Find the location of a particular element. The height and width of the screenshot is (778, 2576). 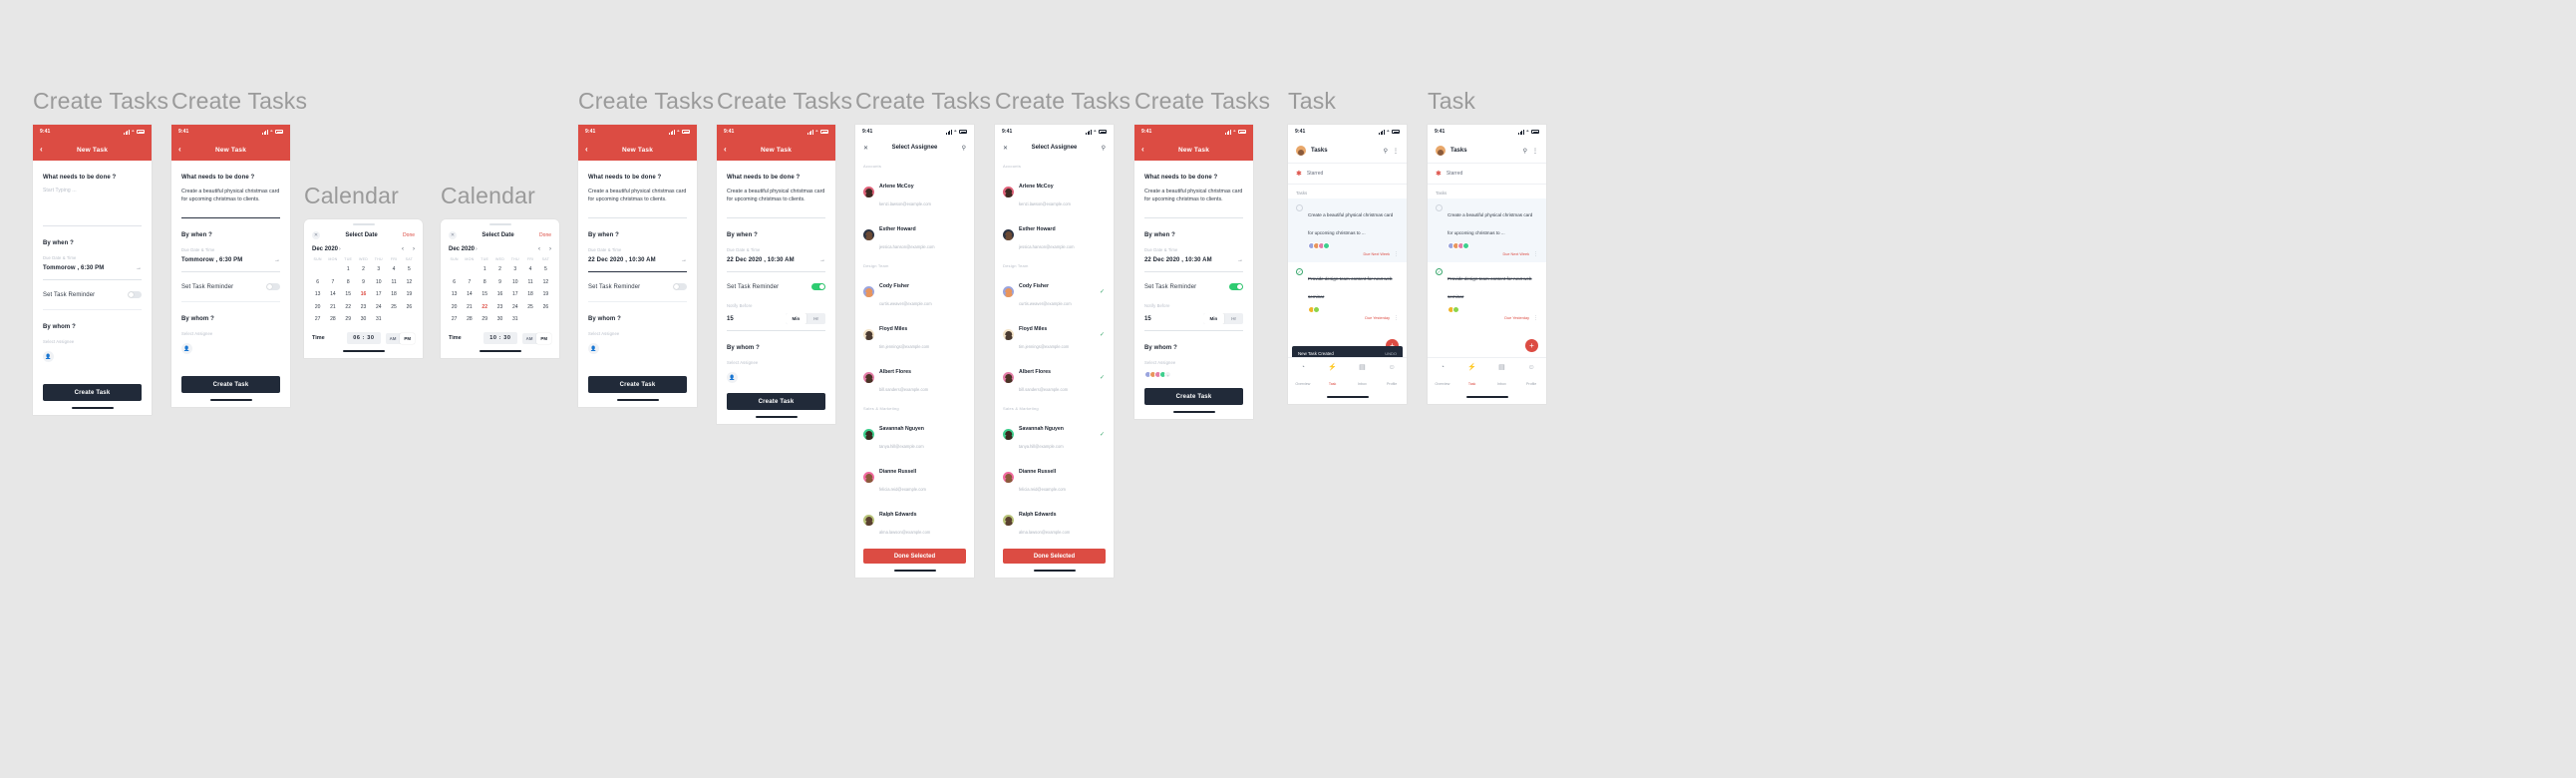

calendar-day: 5 is located at coordinates (409, 269).